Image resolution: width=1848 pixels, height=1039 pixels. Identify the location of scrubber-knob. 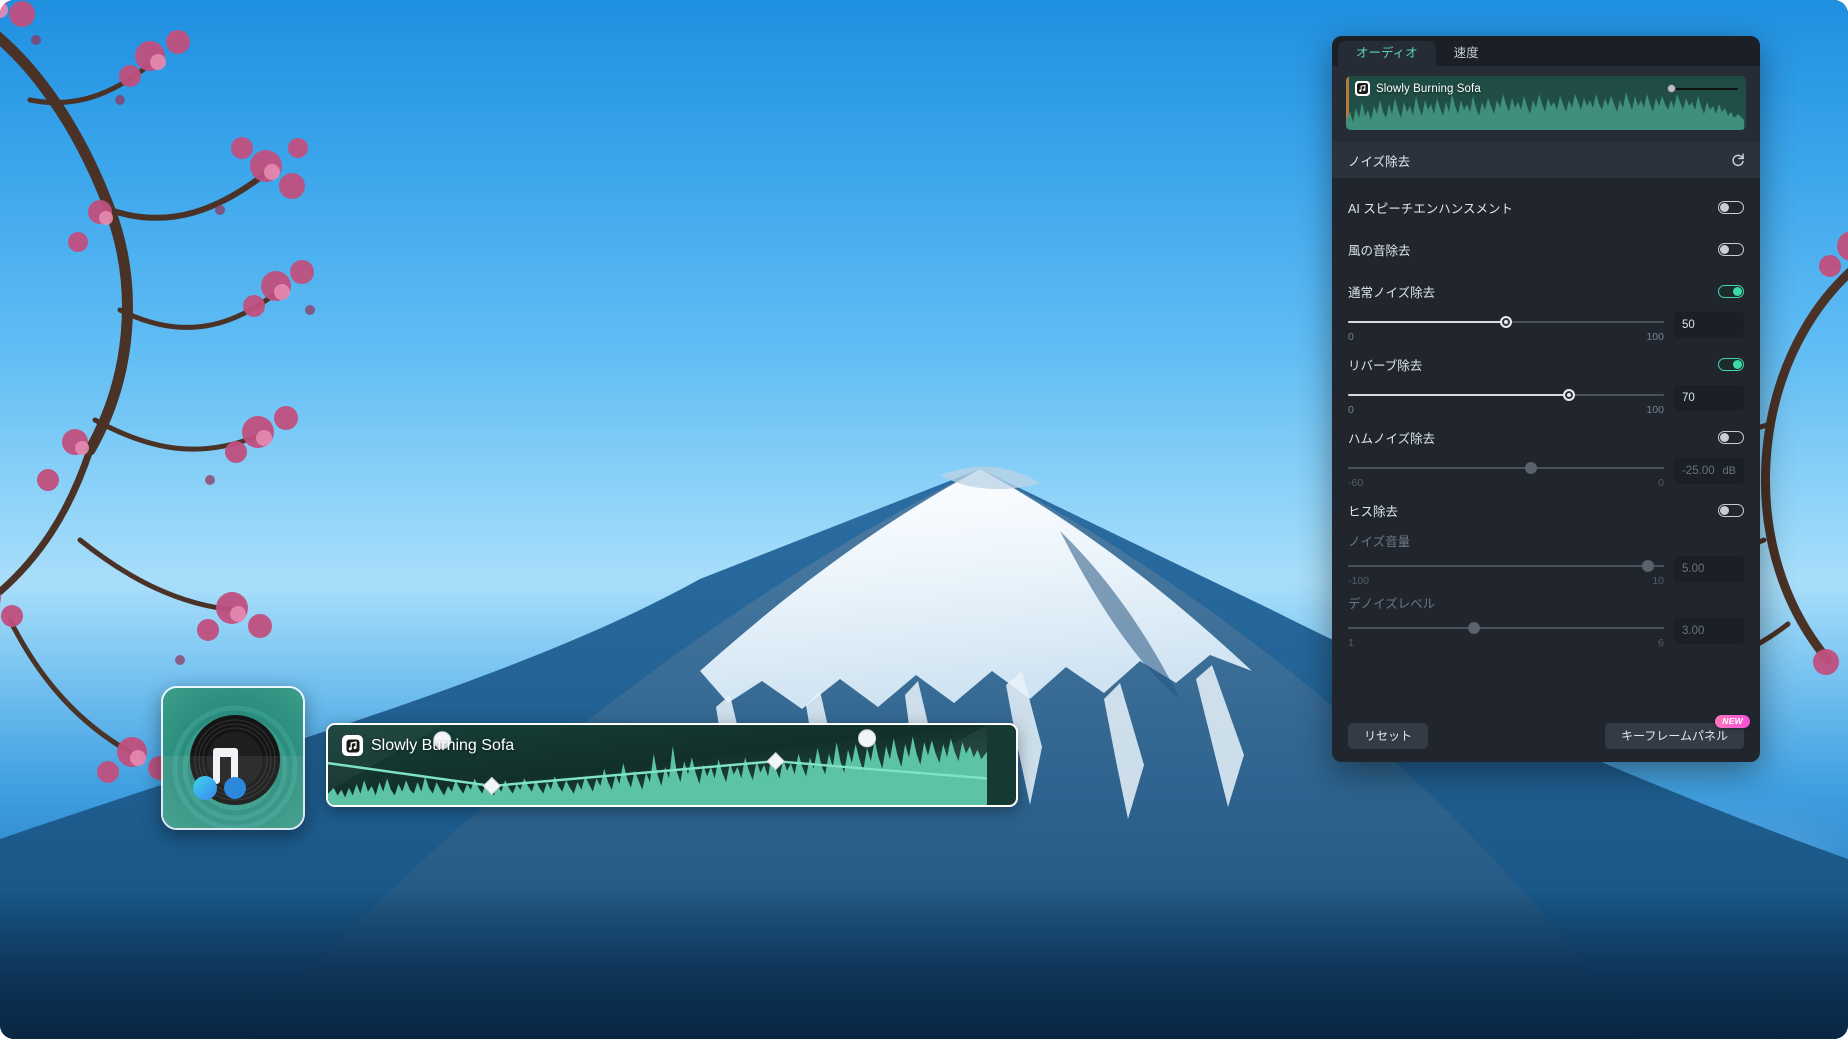
(1671, 88).